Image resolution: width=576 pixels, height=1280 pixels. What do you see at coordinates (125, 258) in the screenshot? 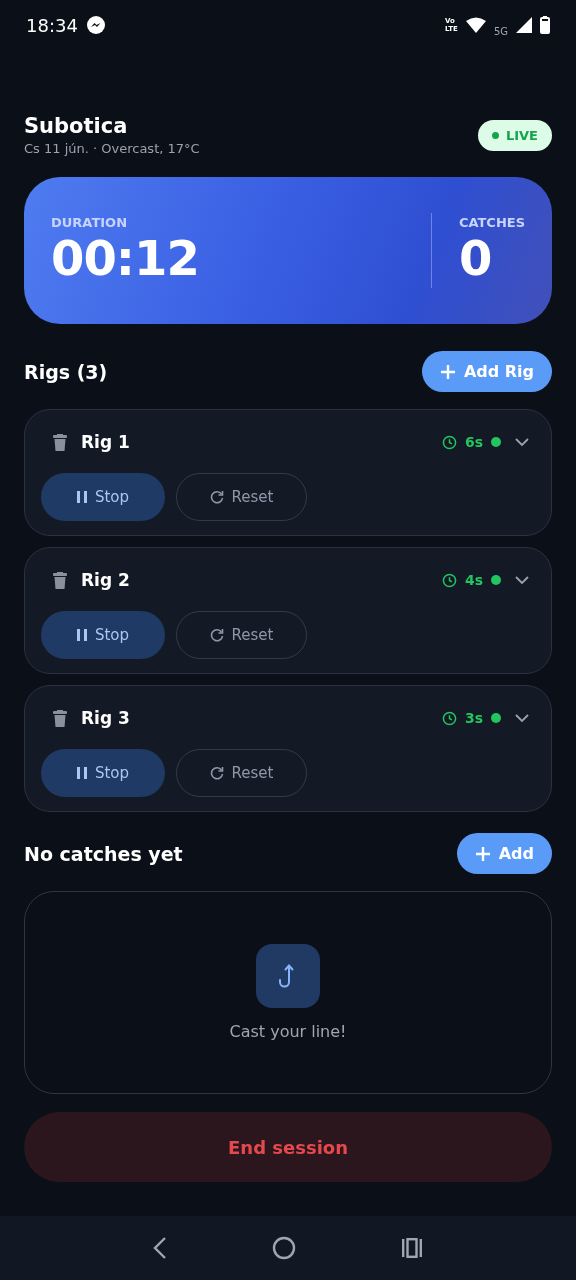
I see `stat-value: 00:12` at bounding box center [125, 258].